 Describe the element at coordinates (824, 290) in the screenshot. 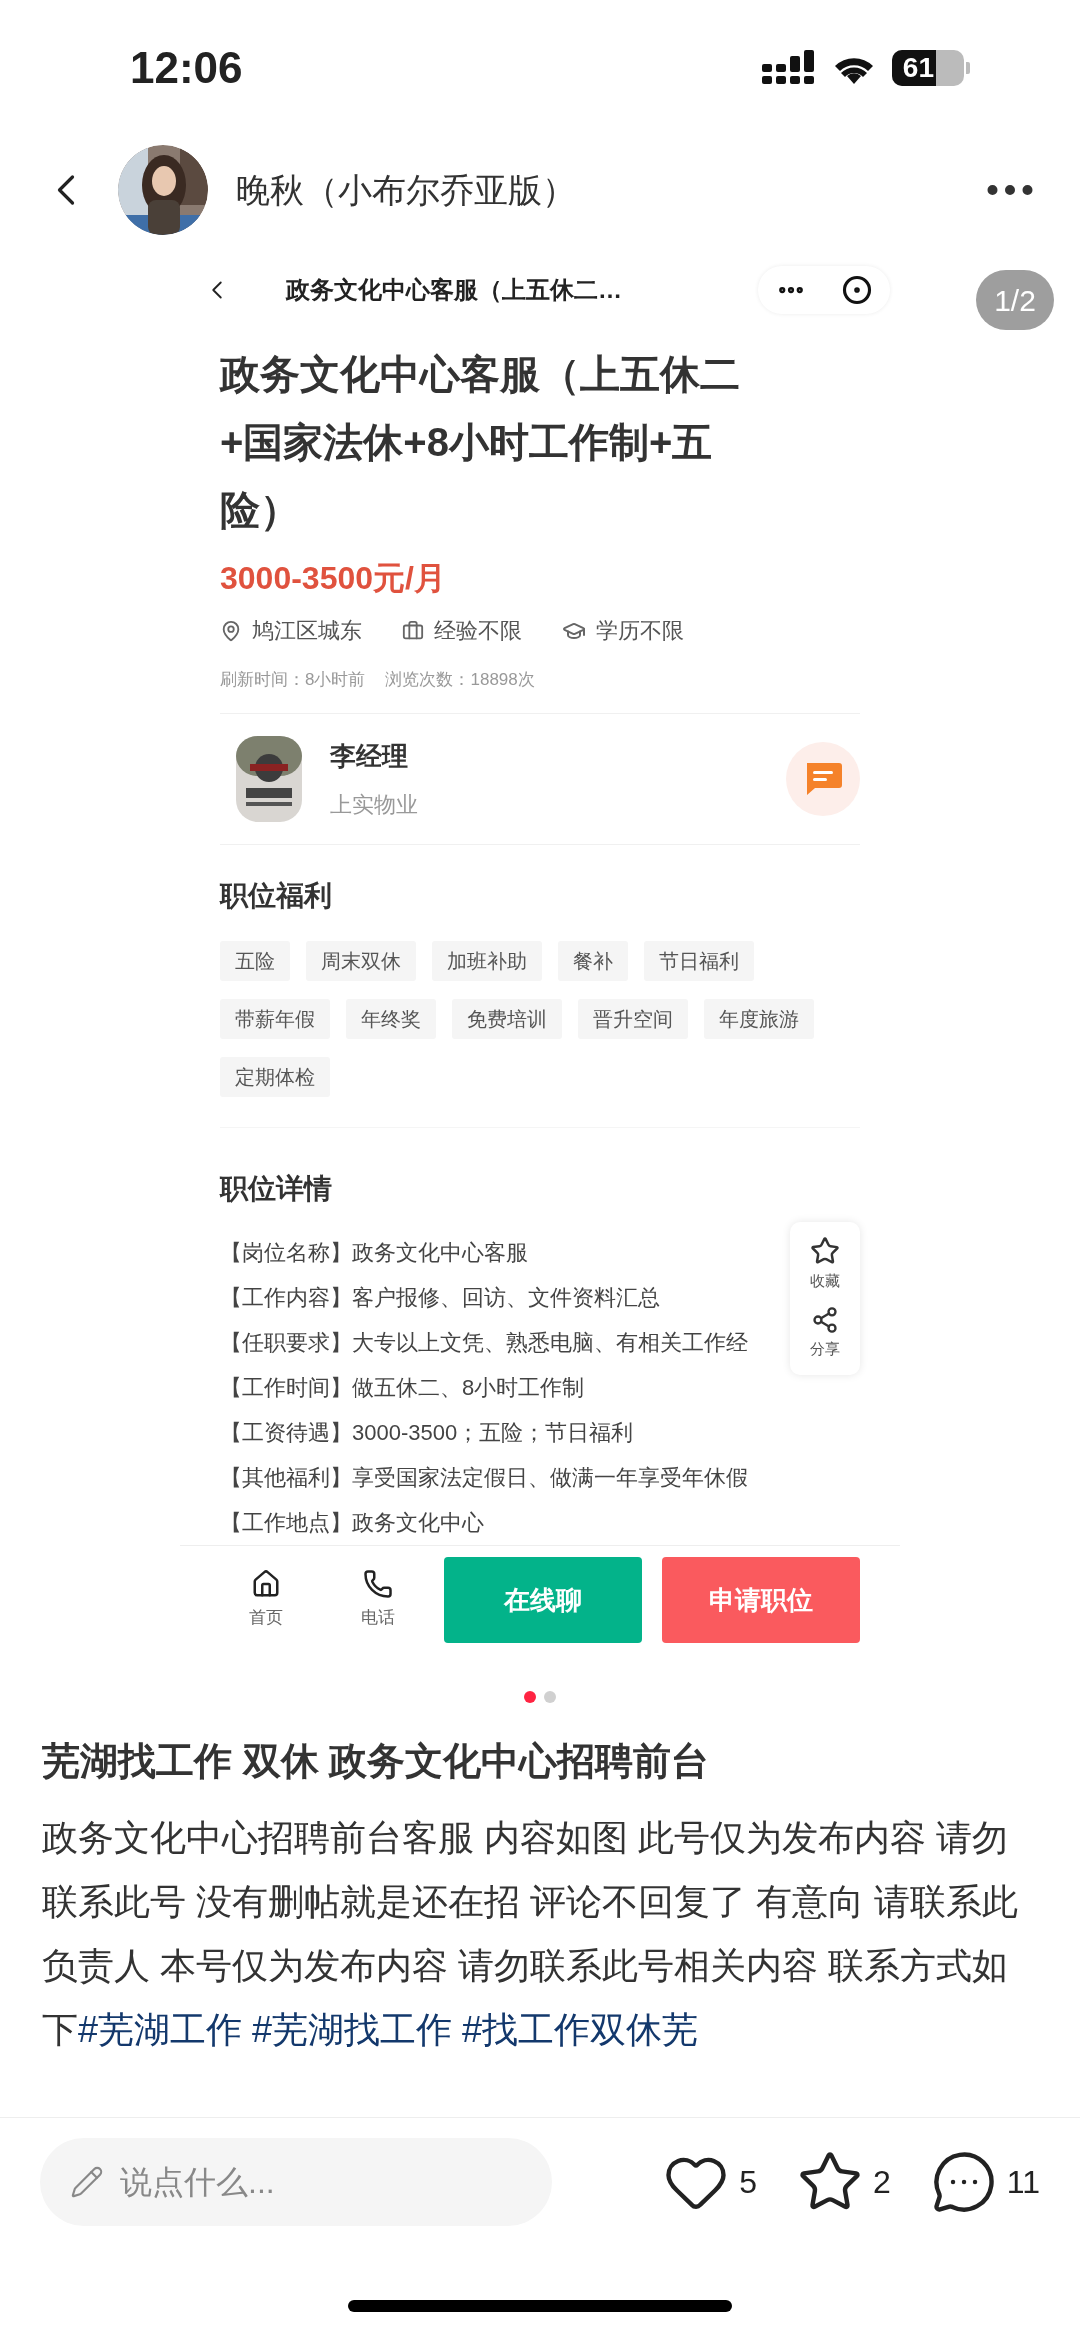

I see `capsule-menu` at that location.